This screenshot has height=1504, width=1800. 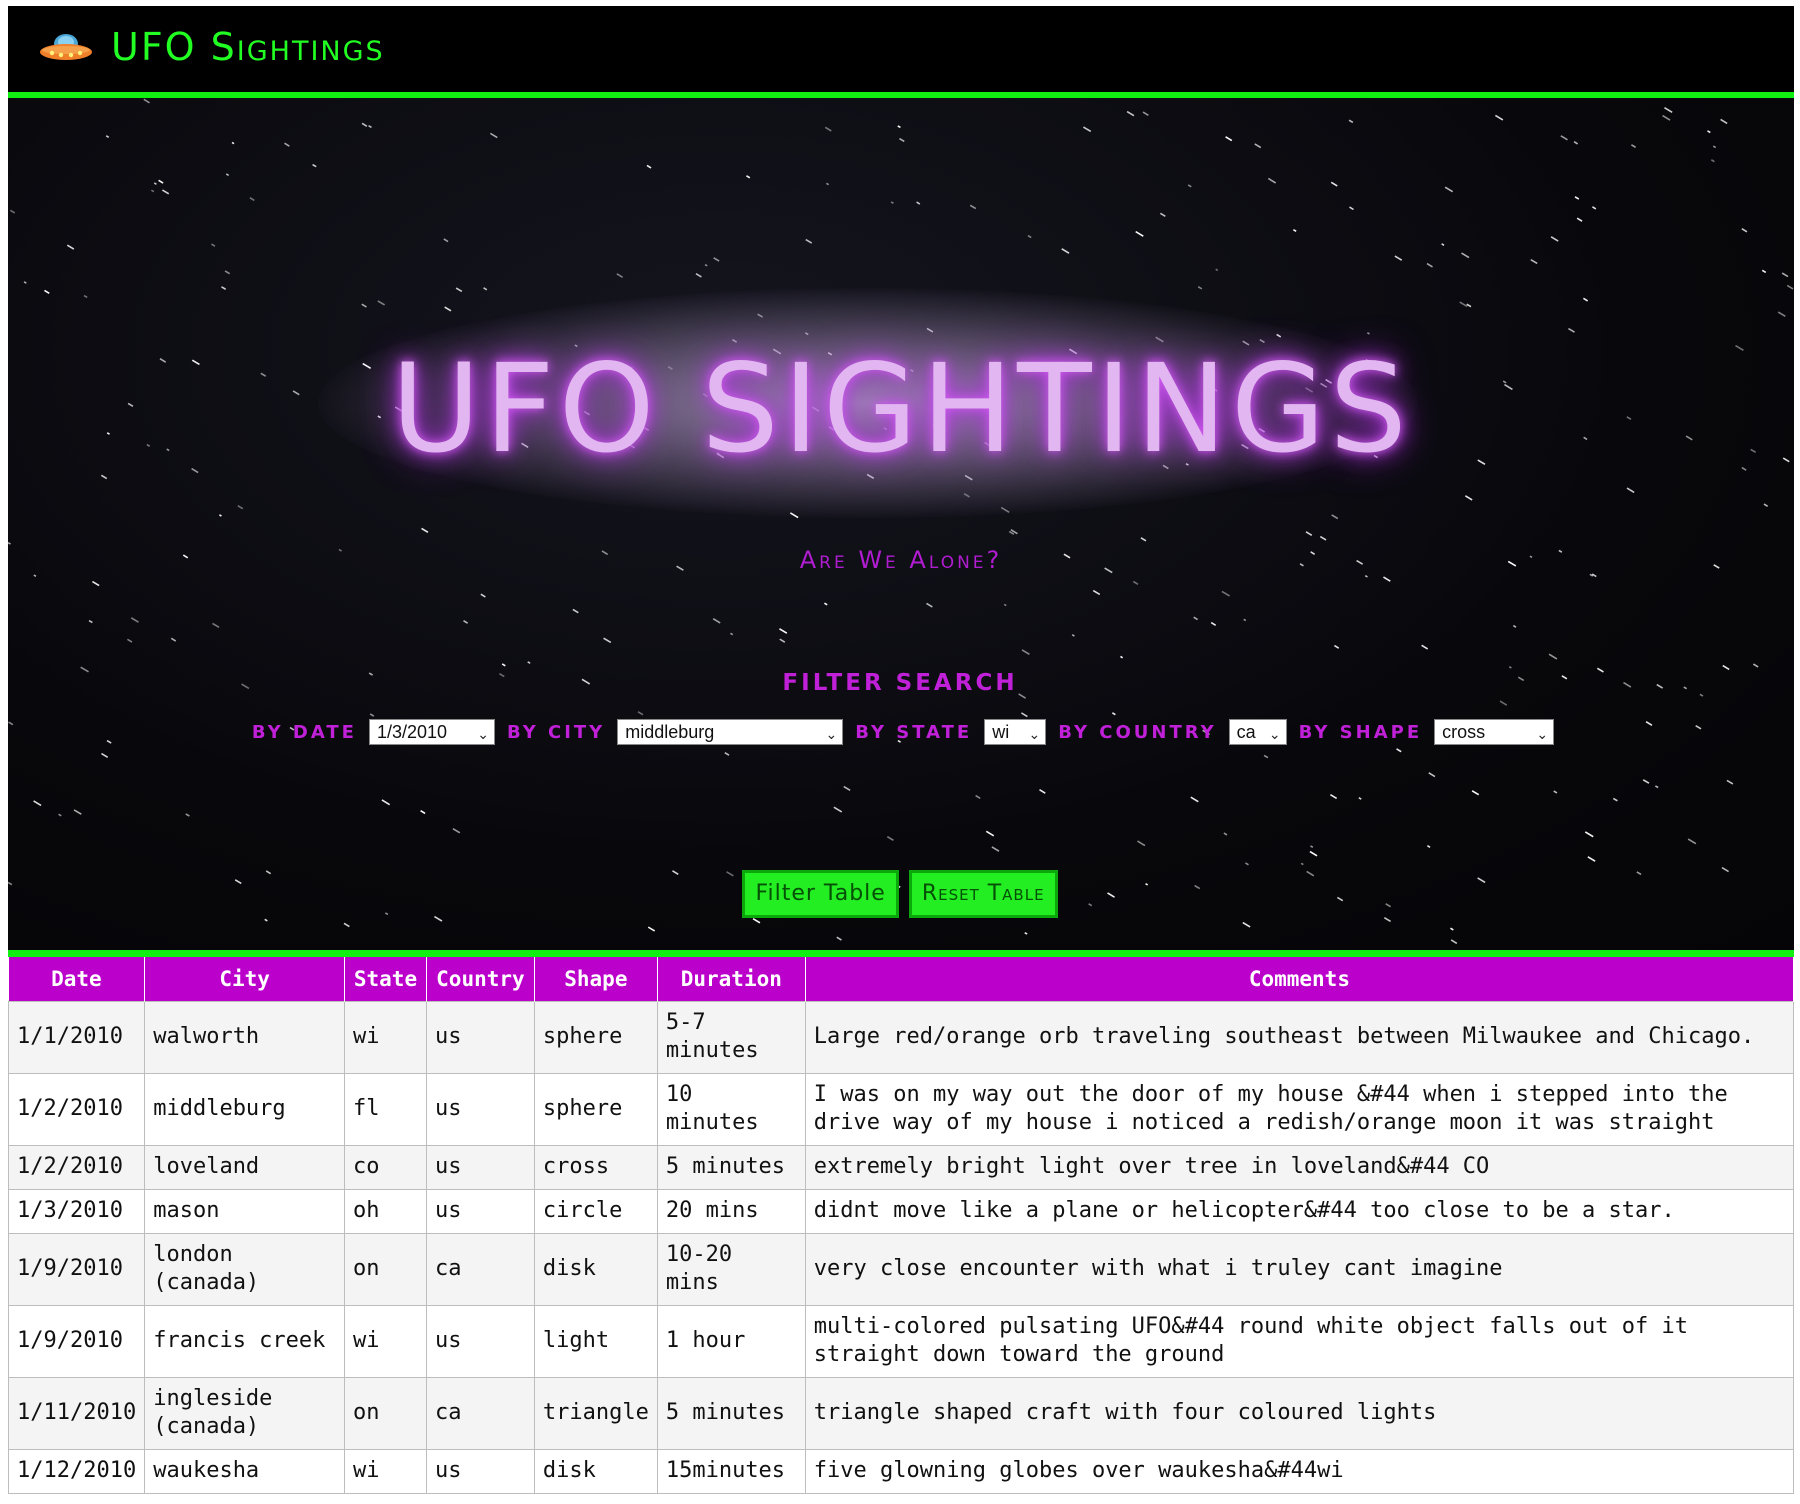 What do you see at coordinates (245, 979) in the screenshot?
I see `column-header-city: City` at bounding box center [245, 979].